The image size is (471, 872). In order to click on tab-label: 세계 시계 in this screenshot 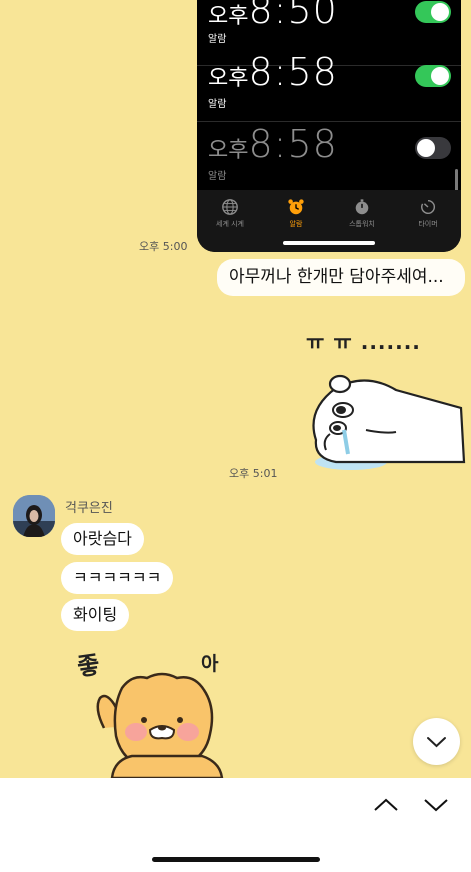, I will do `click(230, 224)`.